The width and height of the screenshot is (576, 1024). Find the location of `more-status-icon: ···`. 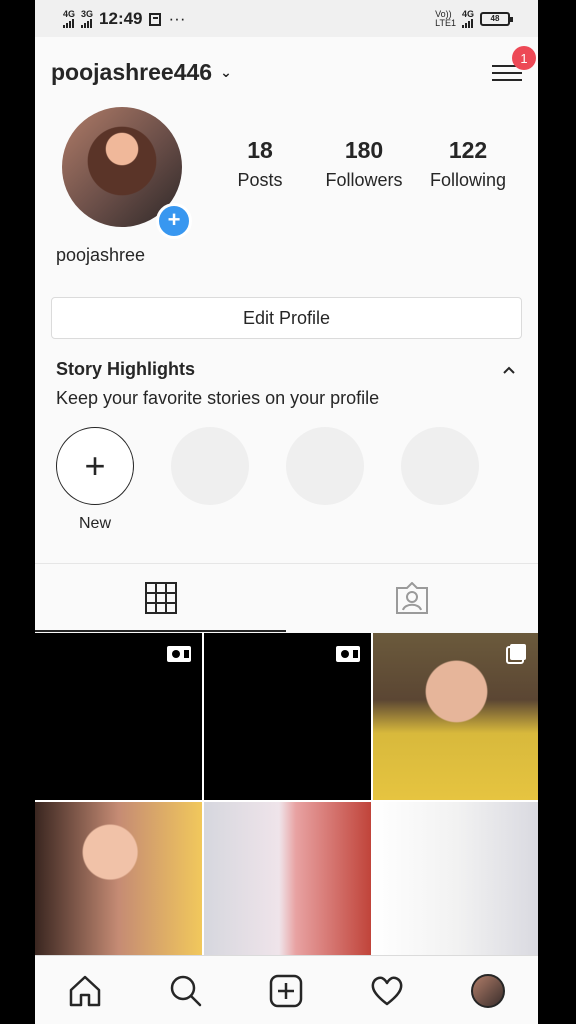

more-status-icon: ··· is located at coordinates (177, 18).